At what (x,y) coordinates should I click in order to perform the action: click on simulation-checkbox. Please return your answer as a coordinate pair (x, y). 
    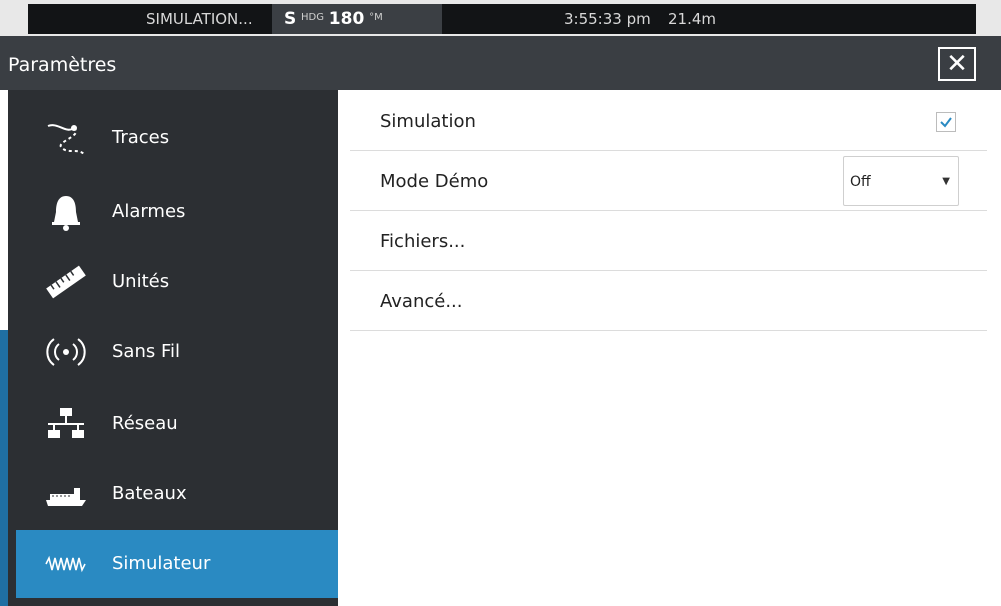
    Looking at the image, I should click on (946, 122).